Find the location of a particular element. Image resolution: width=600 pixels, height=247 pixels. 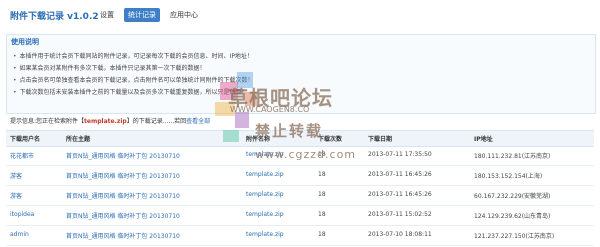

page-title: 附件下载记录 v1.0.2 is located at coordinates (54, 17).